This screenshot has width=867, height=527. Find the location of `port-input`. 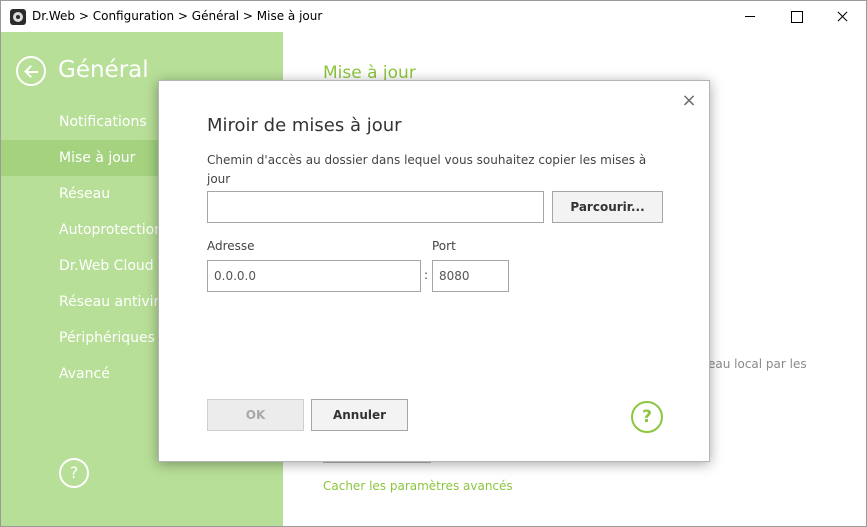

port-input is located at coordinates (470, 276).